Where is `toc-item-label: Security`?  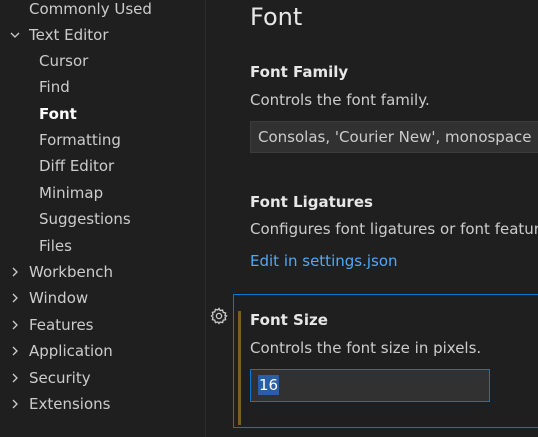 toc-item-label: Security is located at coordinates (60, 378).